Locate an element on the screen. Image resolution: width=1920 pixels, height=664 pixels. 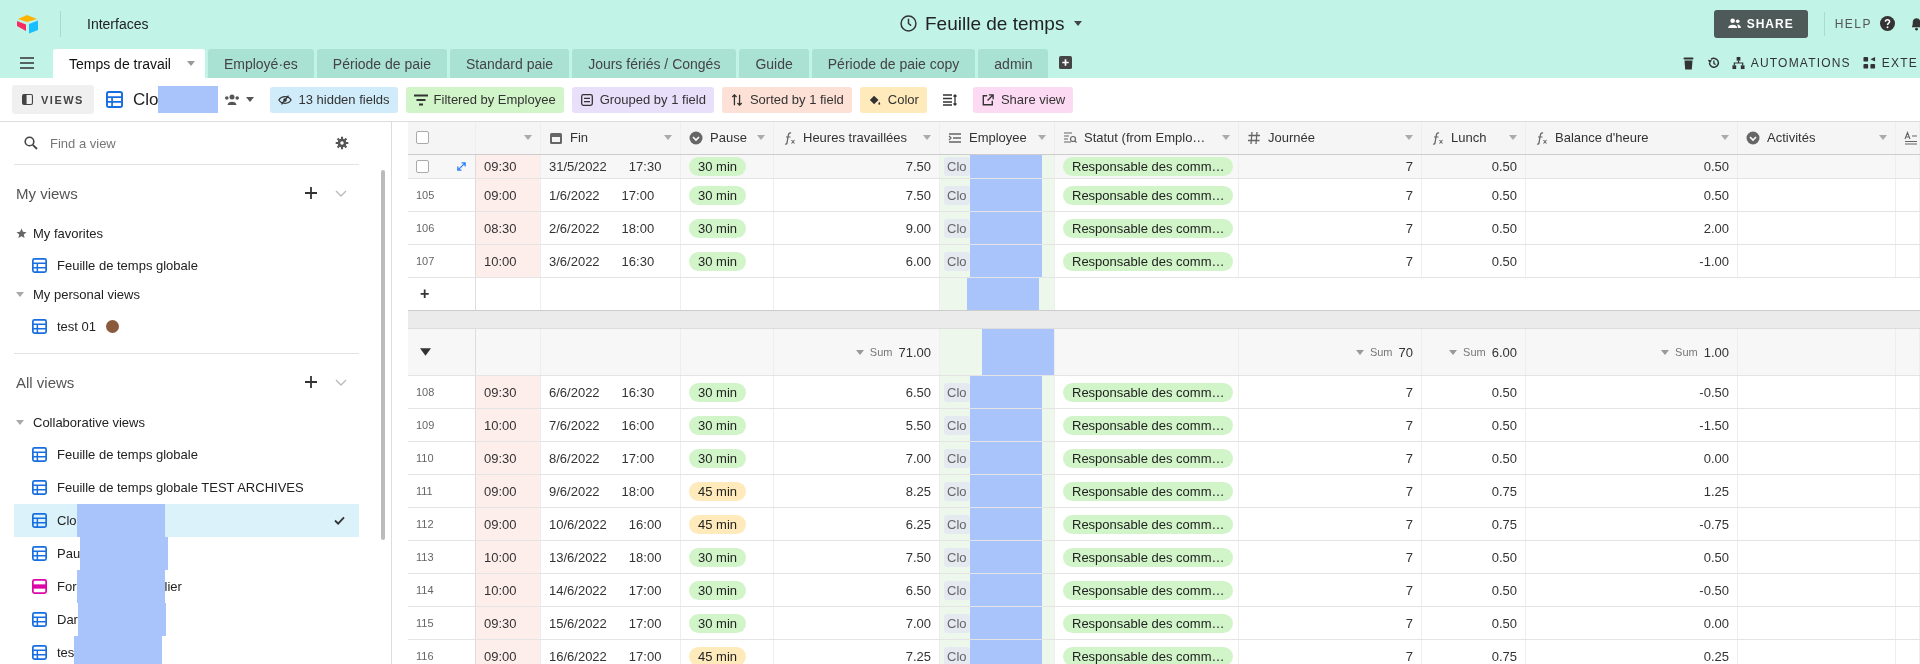
table-tab: Période de paie copy is located at coordinates (893, 63).